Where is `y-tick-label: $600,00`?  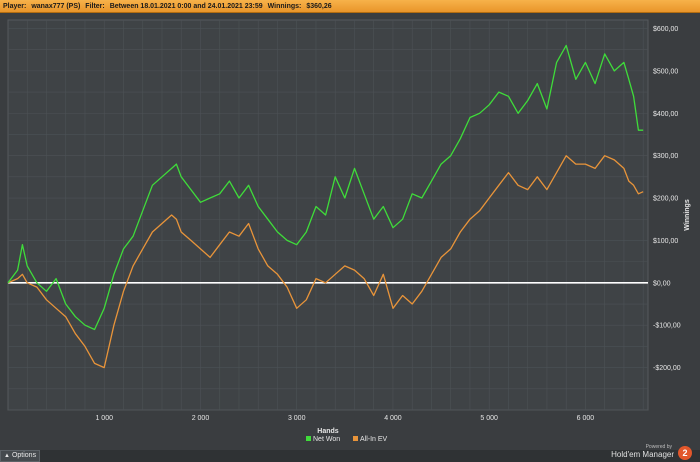
y-tick-label: $600,00 is located at coordinates (665, 29).